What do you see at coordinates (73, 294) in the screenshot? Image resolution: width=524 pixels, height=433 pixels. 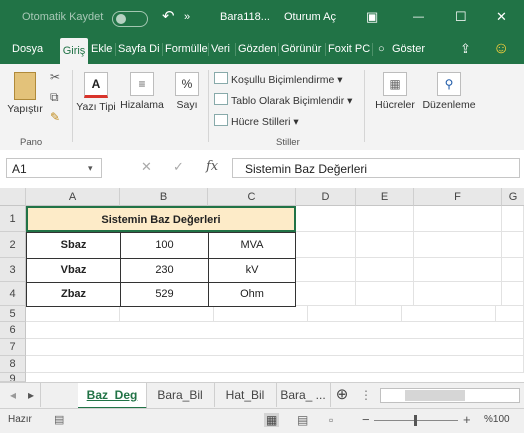 I see `label-cell: Zbaz` at bounding box center [73, 294].